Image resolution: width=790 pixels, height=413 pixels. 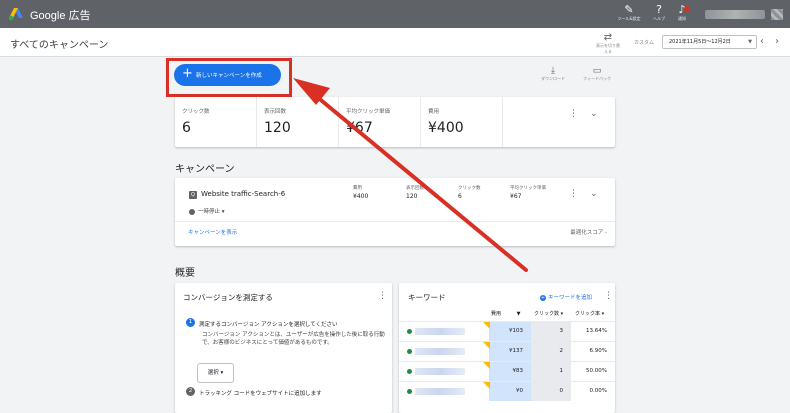 What do you see at coordinates (777, 14) in the screenshot?
I see `avatar` at bounding box center [777, 14].